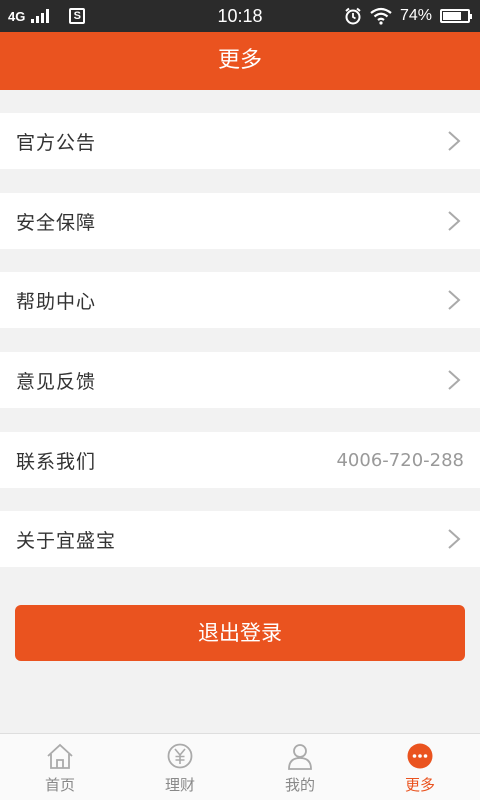  I want to click on menu-item-label: 安全保障, so click(56, 222).